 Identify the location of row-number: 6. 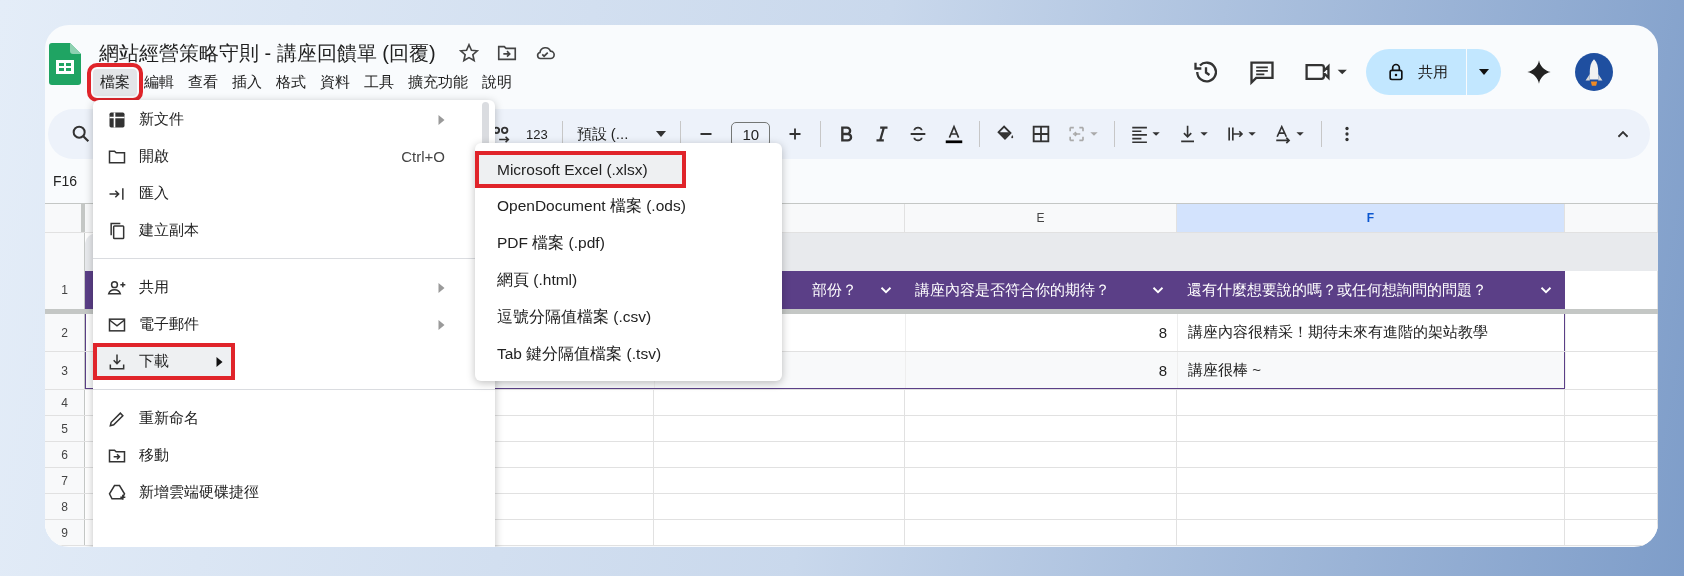
(65, 454).